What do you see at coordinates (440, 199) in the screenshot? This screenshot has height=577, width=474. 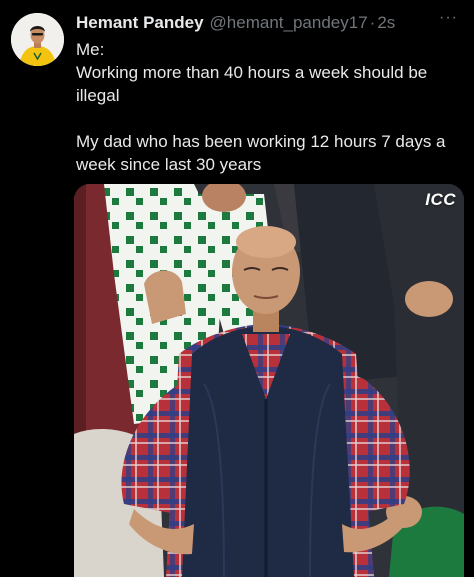 I see `icc-watermark: ICC` at bounding box center [440, 199].